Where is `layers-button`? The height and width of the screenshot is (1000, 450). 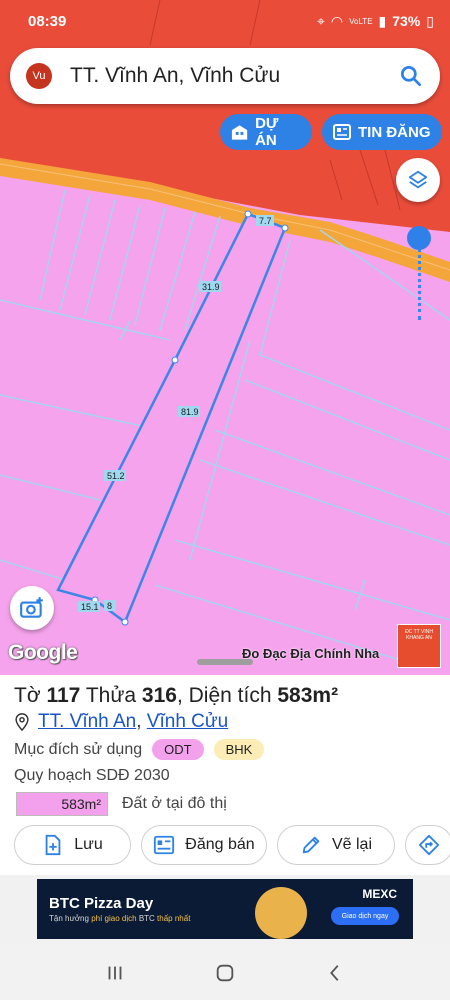
layers-button is located at coordinates (418, 180).